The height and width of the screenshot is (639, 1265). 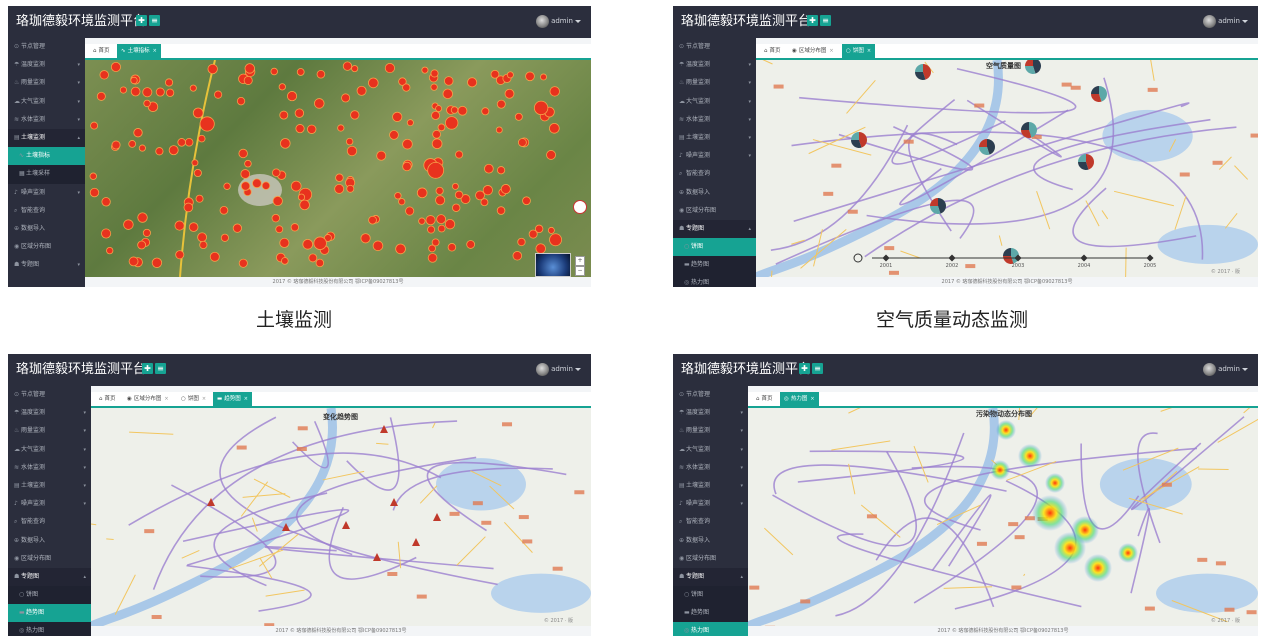 I want to click on sidebar-item: ♪ 噪声监测 ▾, so click(x=710, y=504).